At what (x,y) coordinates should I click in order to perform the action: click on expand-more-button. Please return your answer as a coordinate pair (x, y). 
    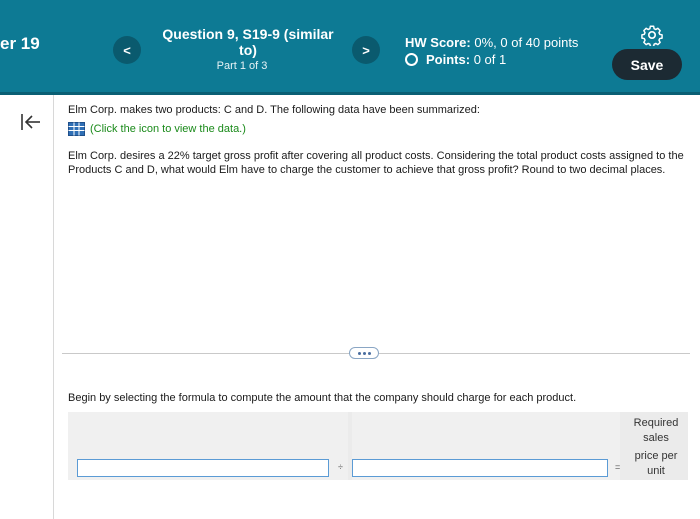
    Looking at the image, I should click on (364, 353).